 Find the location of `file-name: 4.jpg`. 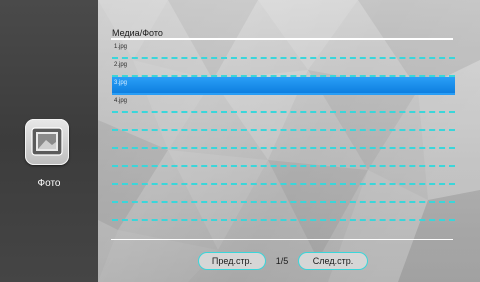

file-name: 4.jpg is located at coordinates (121, 101).